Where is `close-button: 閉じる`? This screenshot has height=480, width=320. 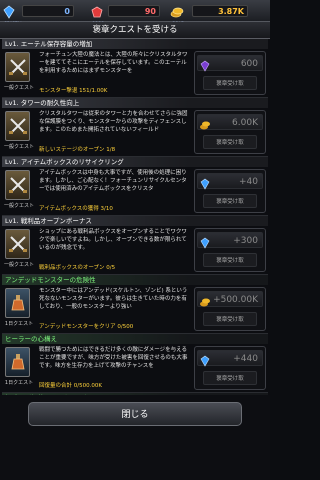 close-button: 閉じる is located at coordinates (135, 414).